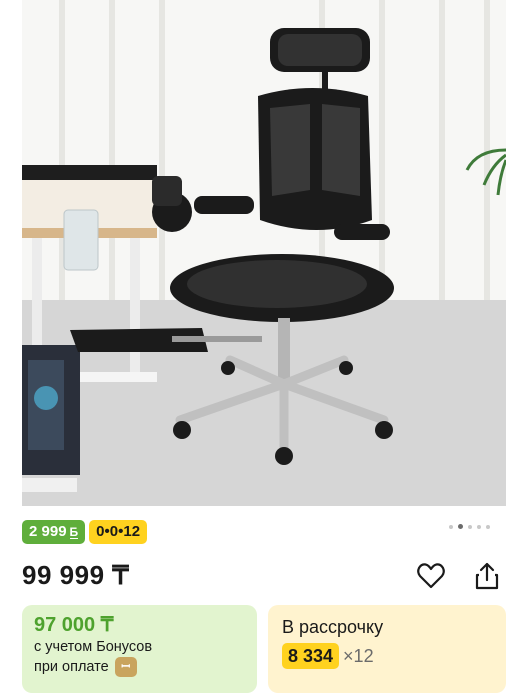 Image resolution: width=528 pixels, height=700 pixels. What do you see at coordinates (333, 627) in the screenshot?
I see `installment-title: В рассрочку` at bounding box center [333, 627].